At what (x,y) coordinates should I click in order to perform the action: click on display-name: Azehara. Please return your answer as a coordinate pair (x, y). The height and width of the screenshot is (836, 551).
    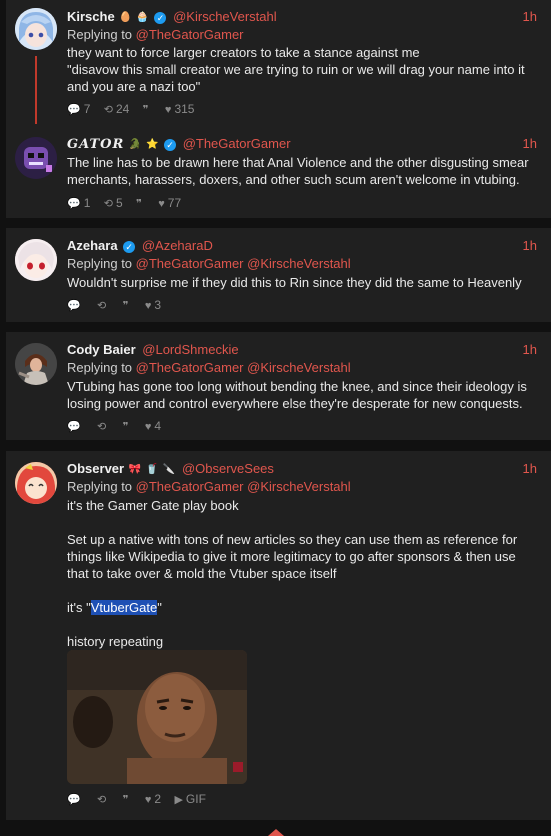
    Looking at the image, I should click on (92, 245).